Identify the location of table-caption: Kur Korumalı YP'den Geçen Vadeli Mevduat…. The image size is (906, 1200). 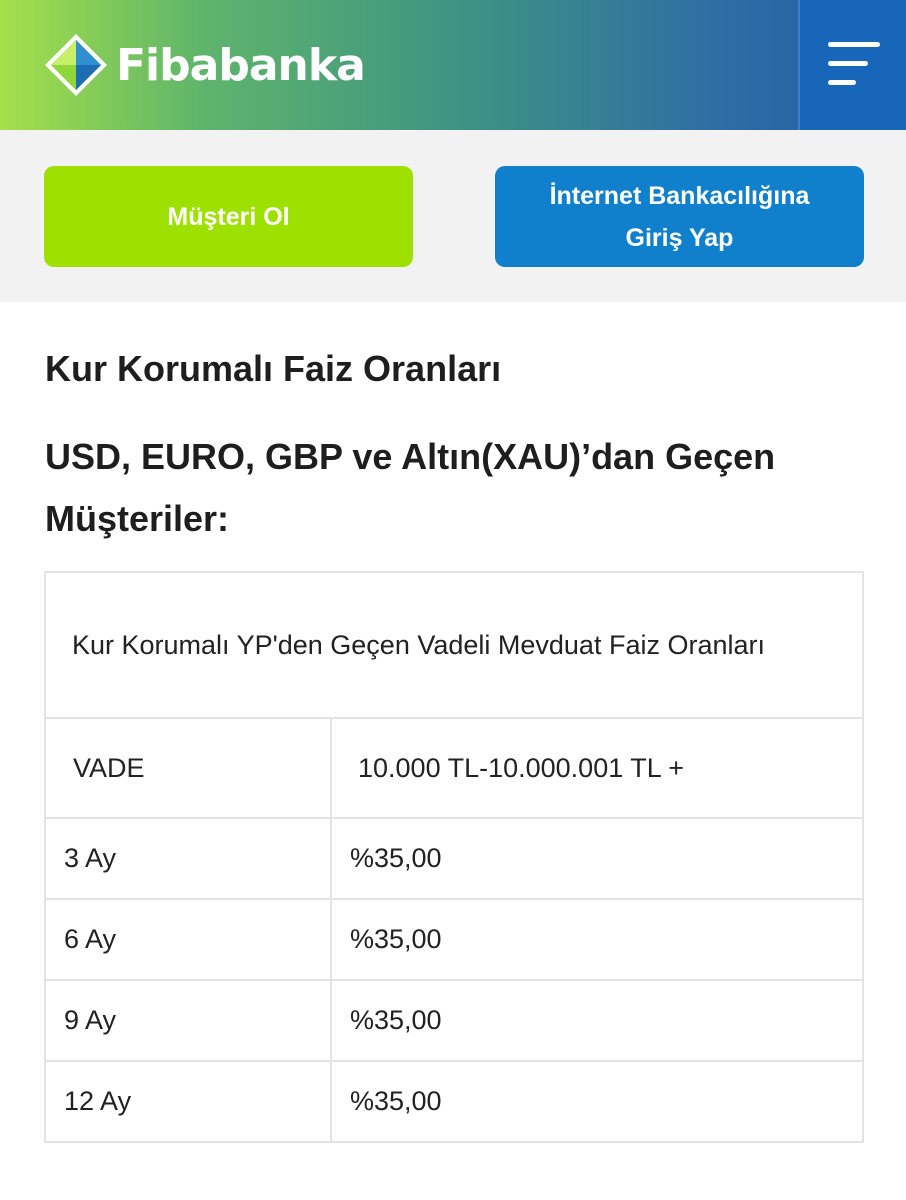
(454, 645).